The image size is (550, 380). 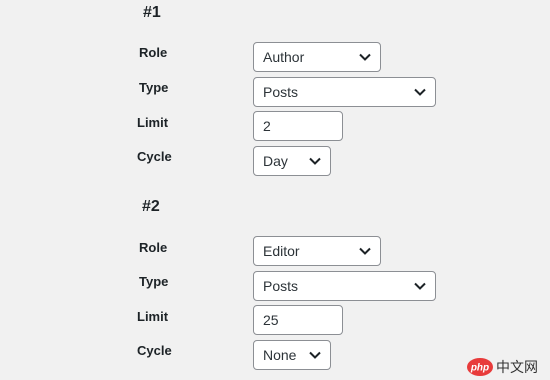 I want to click on rule-1-limit-input: 2, so click(x=298, y=126).